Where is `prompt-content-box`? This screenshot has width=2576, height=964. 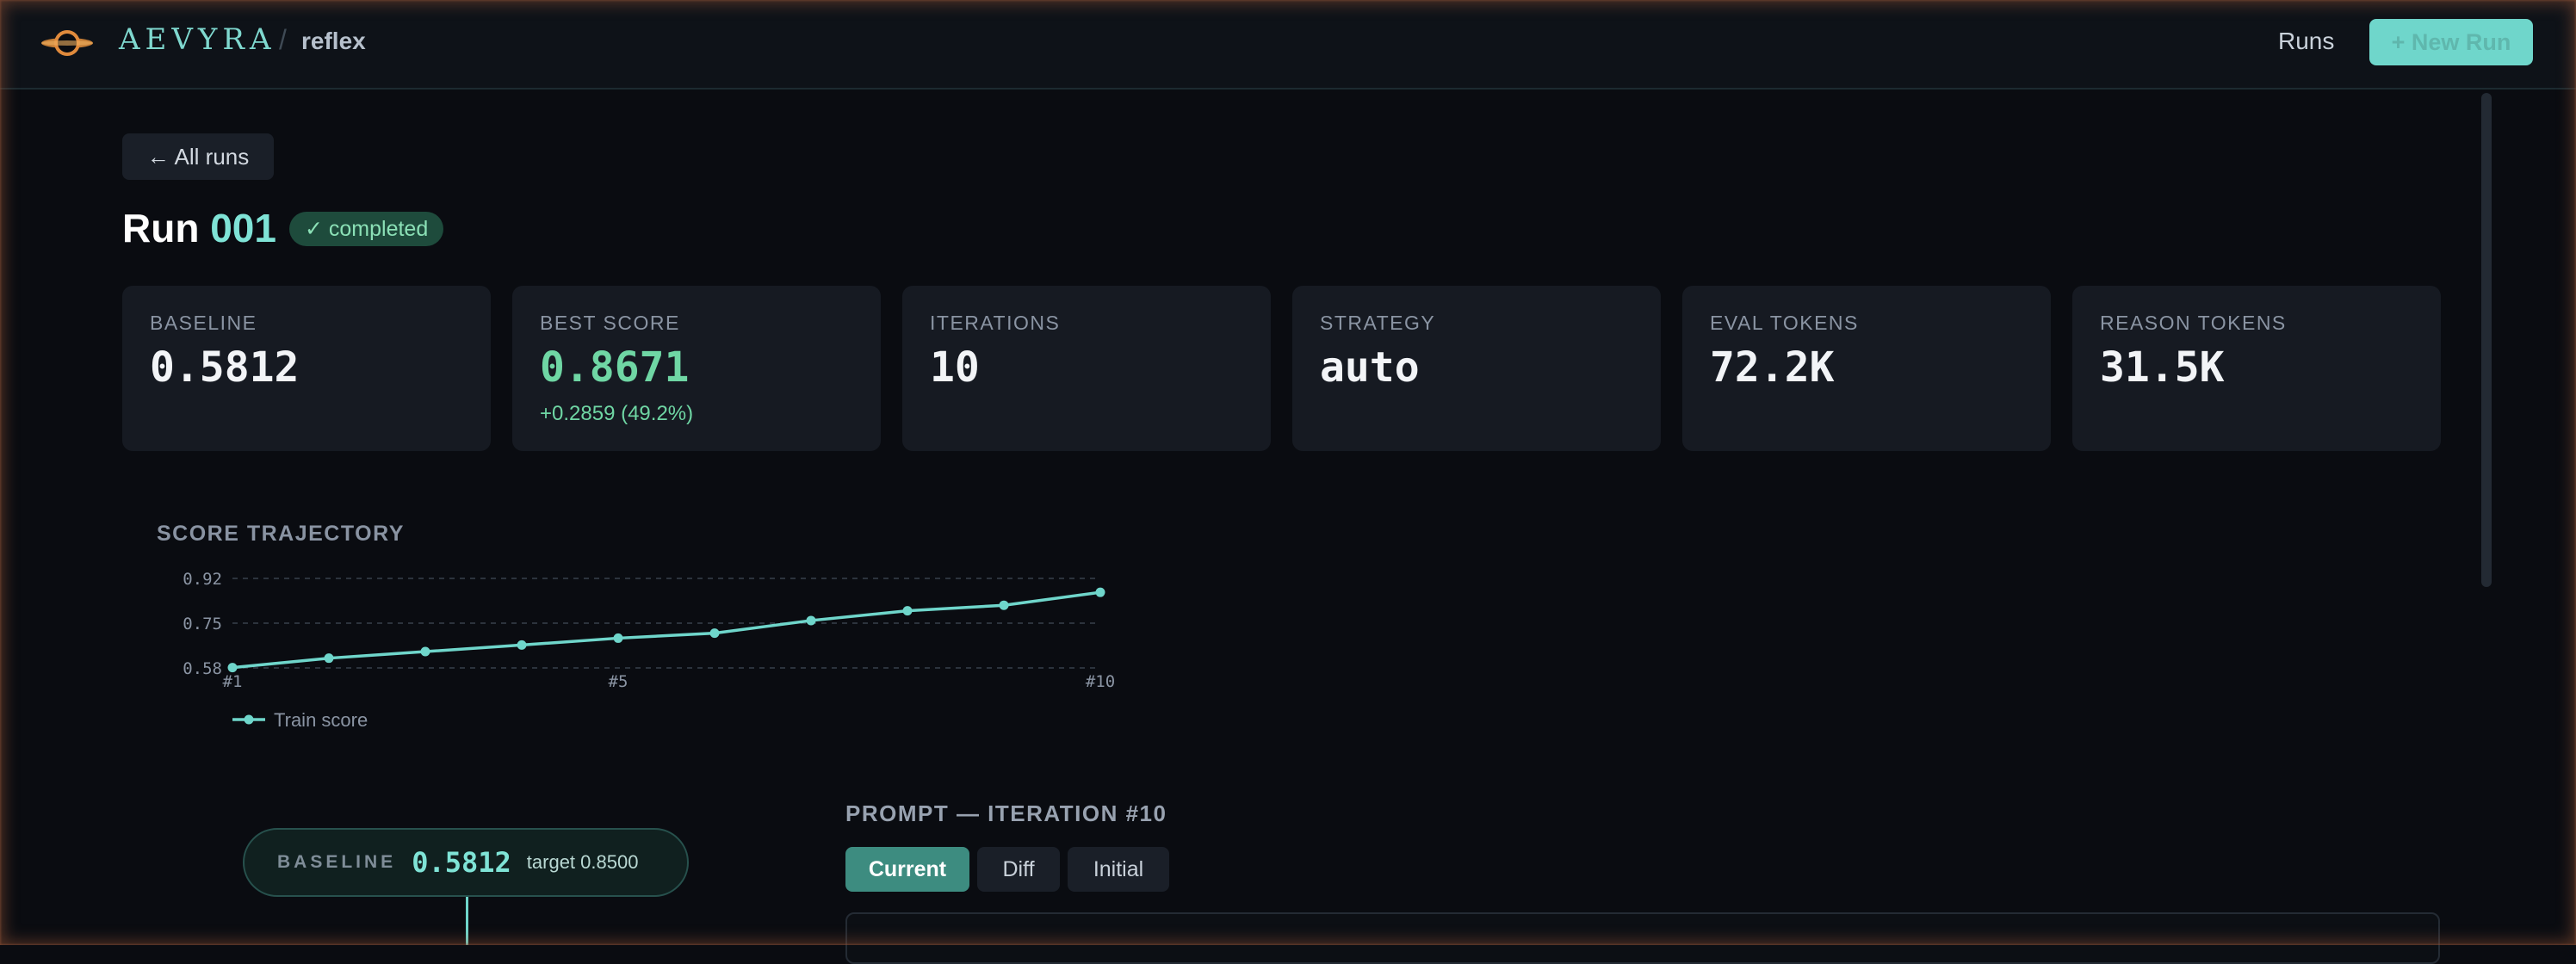 prompt-content-box is located at coordinates (1643, 938).